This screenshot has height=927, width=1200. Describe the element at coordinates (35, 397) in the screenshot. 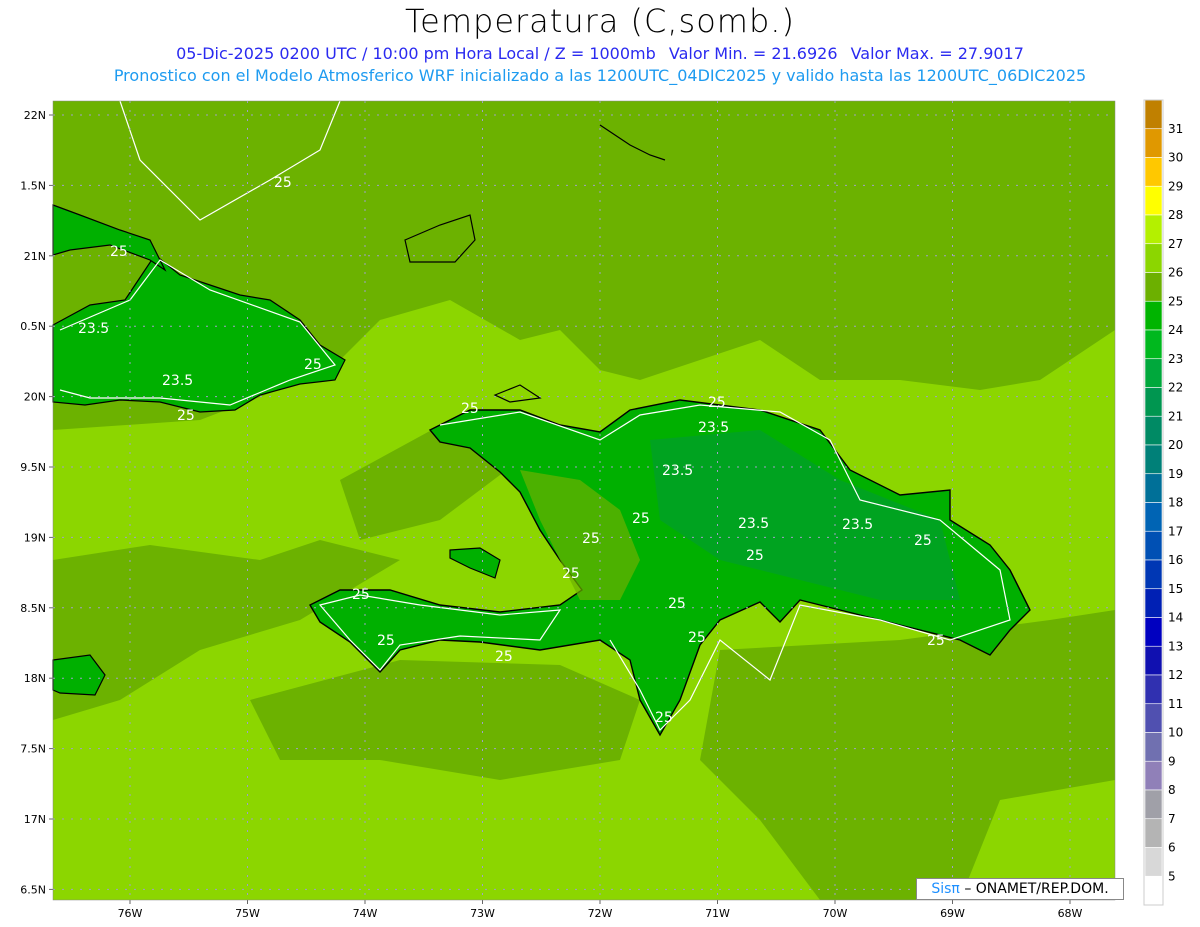

I see `lat-label: 20N` at that location.